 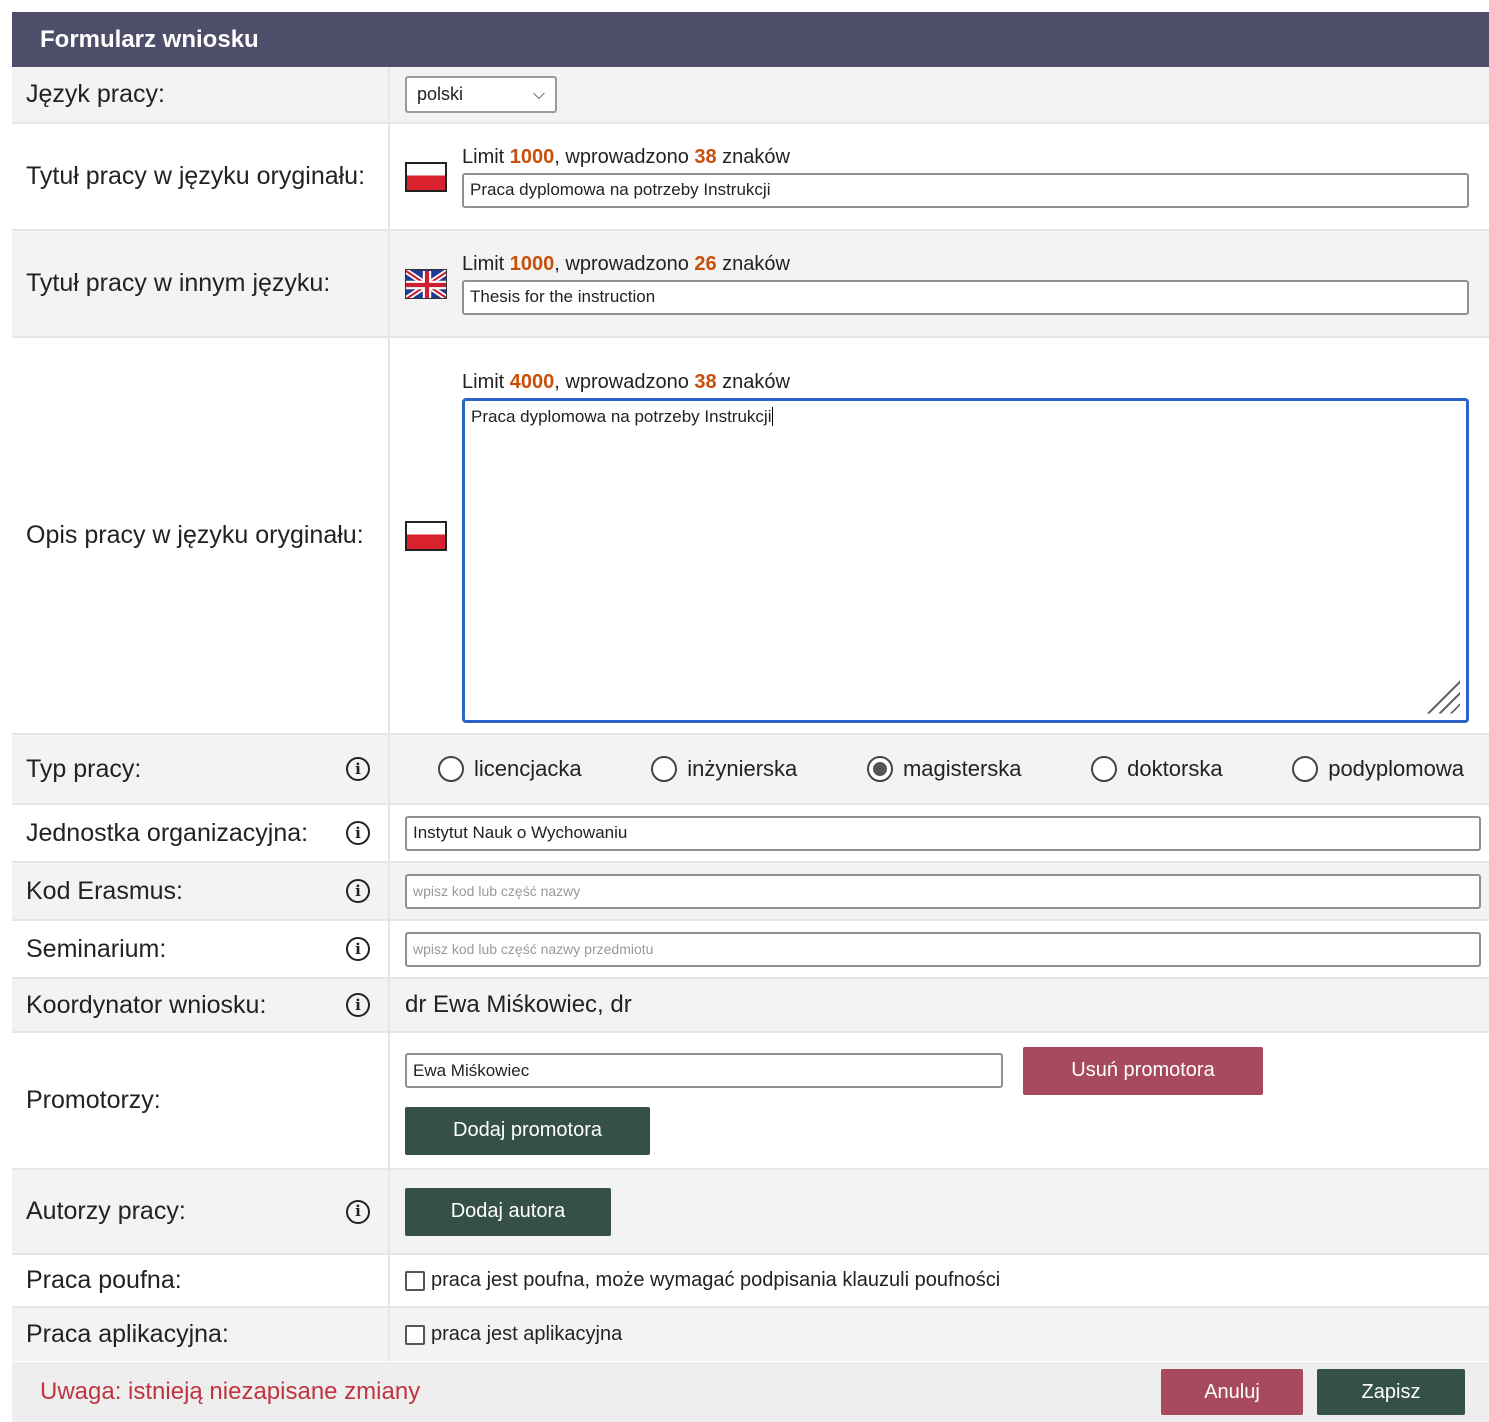 I want to click on unit-label: Jednostka organizacyjna:, so click(x=167, y=832).